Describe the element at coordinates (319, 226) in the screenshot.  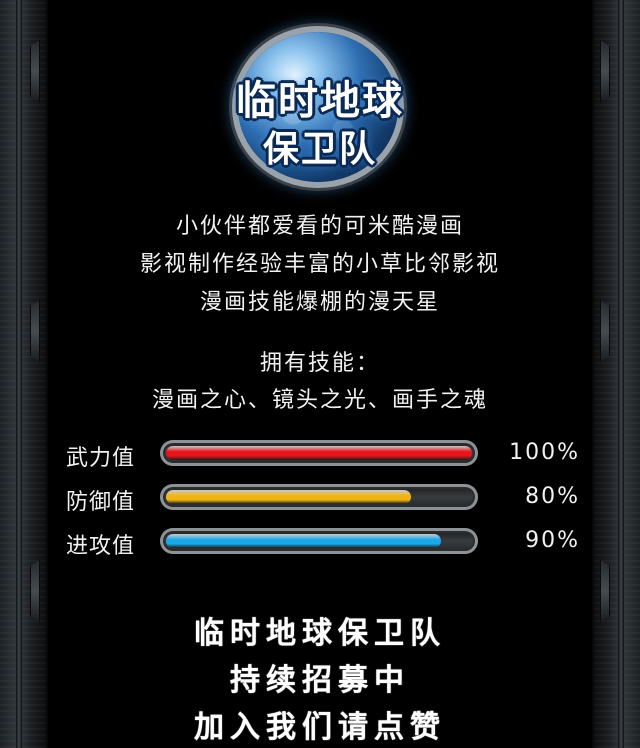
I see `description-line: 小伙伴都爱看的可米酷漫画` at that location.